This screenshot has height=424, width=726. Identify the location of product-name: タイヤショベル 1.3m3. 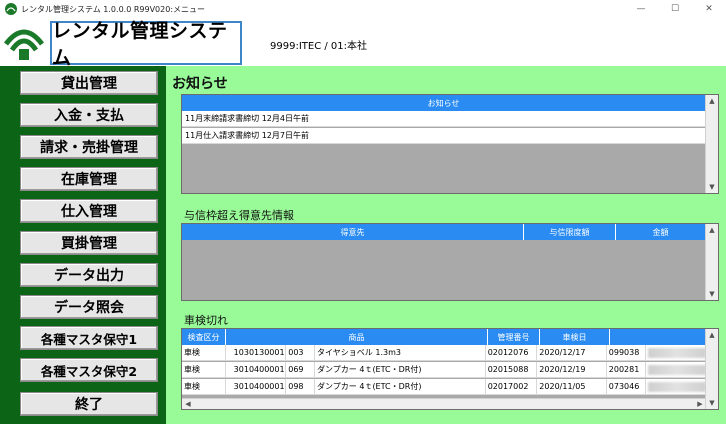
(400, 352).